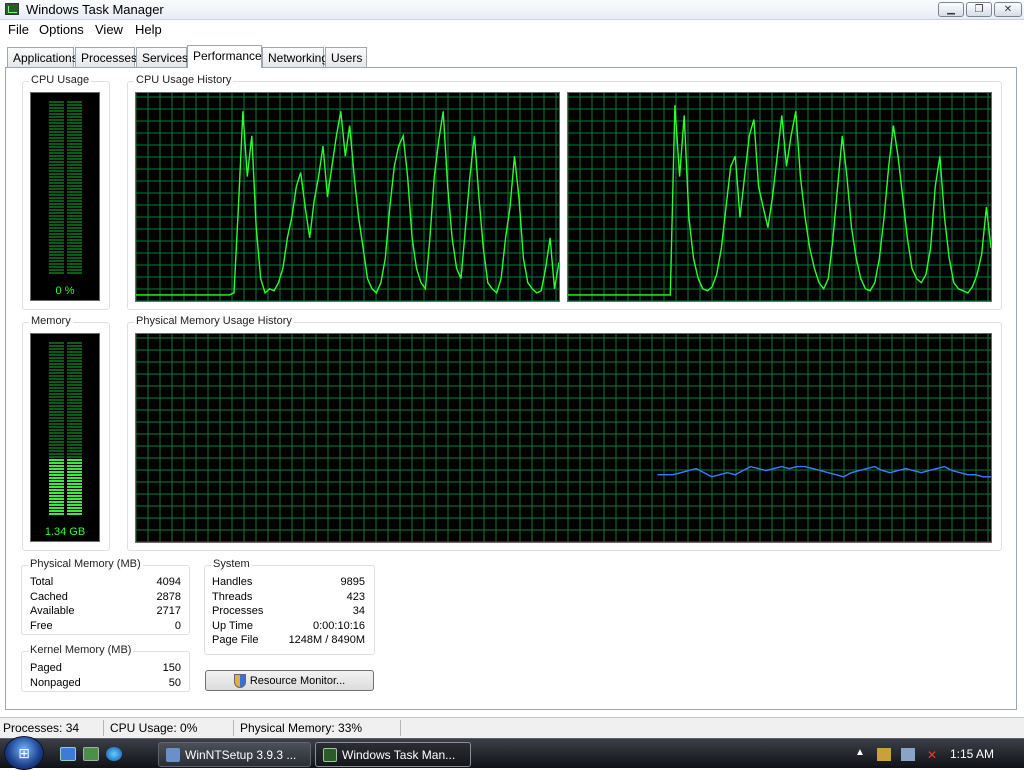 This screenshot has height=770, width=1024. What do you see at coordinates (346, 57) in the screenshot?
I see `tab-users: Users` at bounding box center [346, 57].